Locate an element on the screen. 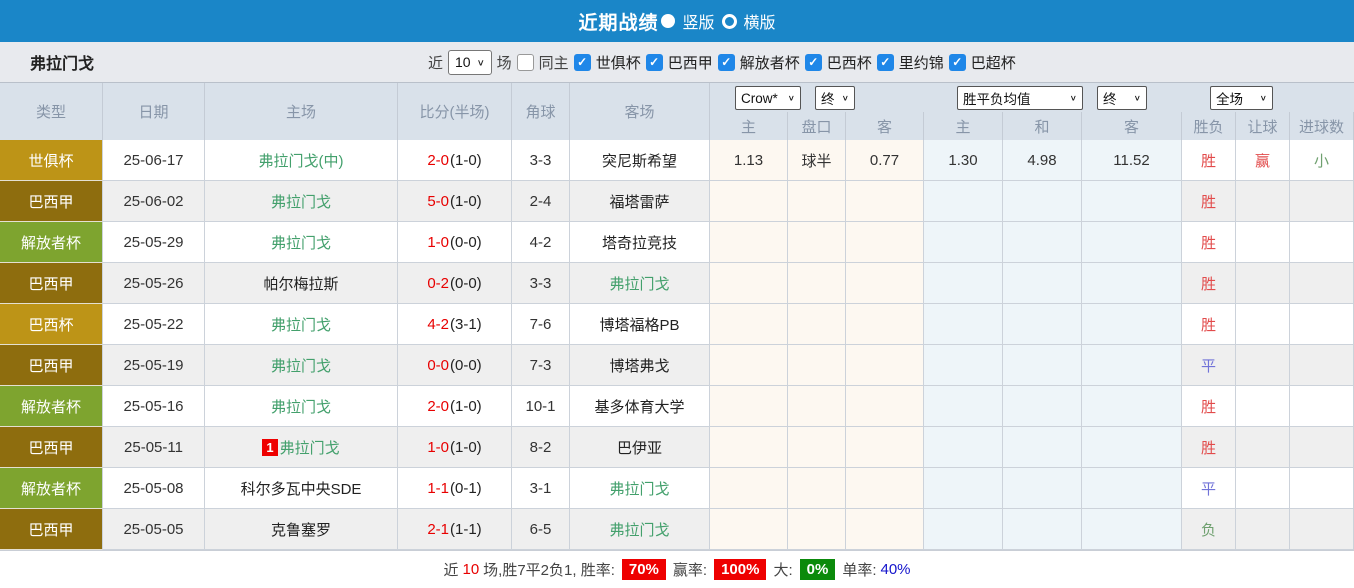 The height and width of the screenshot is (588, 1354). league-badge: 解放者杯 is located at coordinates (51, 488).